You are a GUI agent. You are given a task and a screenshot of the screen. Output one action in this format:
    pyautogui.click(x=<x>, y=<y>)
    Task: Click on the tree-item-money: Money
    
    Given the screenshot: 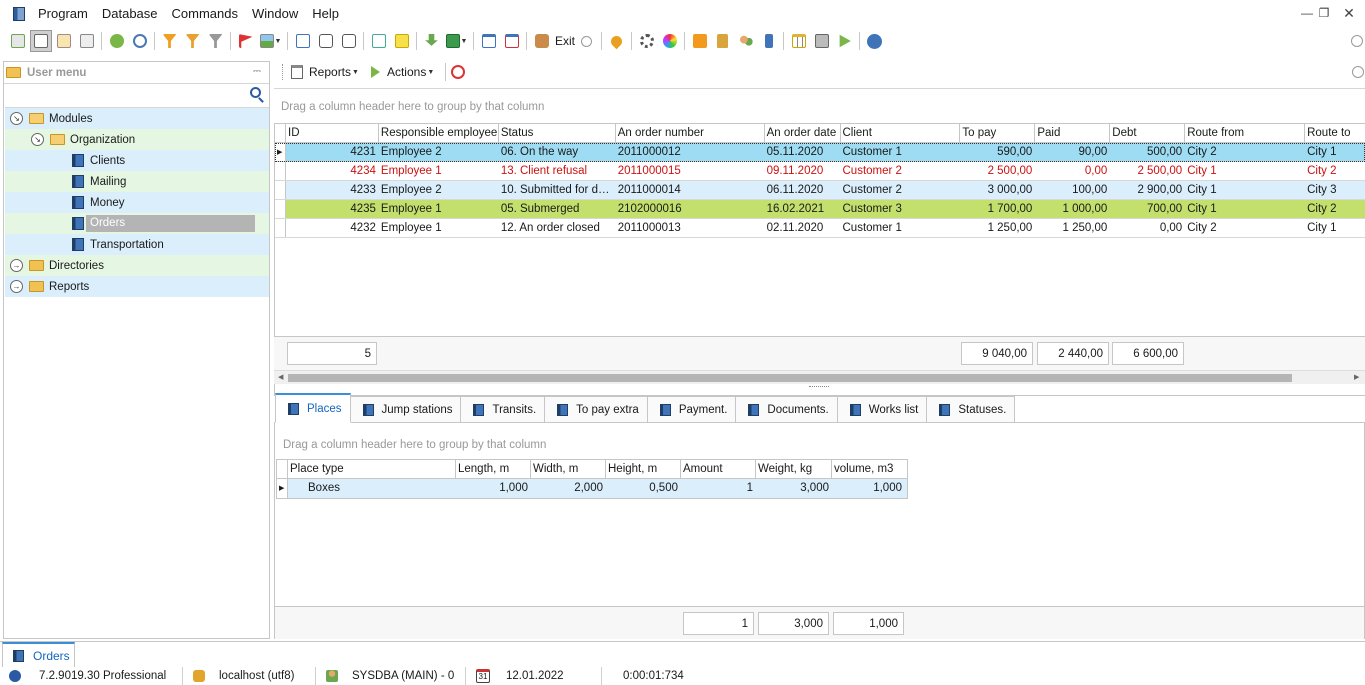 What is the action you would take?
    pyautogui.click(x=137, y=202)
    